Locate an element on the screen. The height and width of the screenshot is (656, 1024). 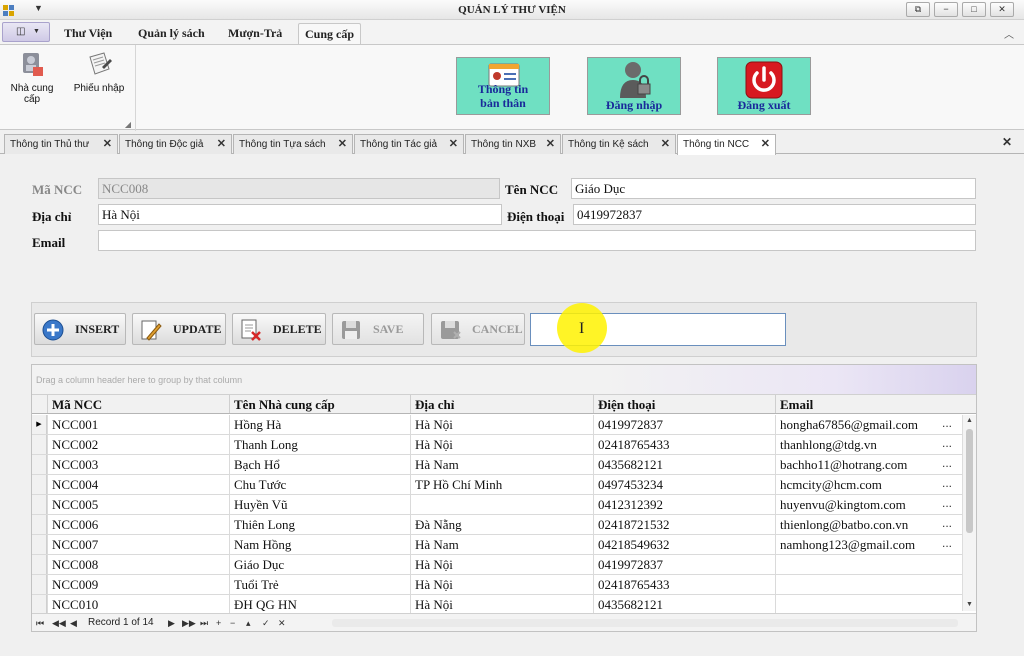
table-cell: Thanh Long is located at coordinates (319, 444).